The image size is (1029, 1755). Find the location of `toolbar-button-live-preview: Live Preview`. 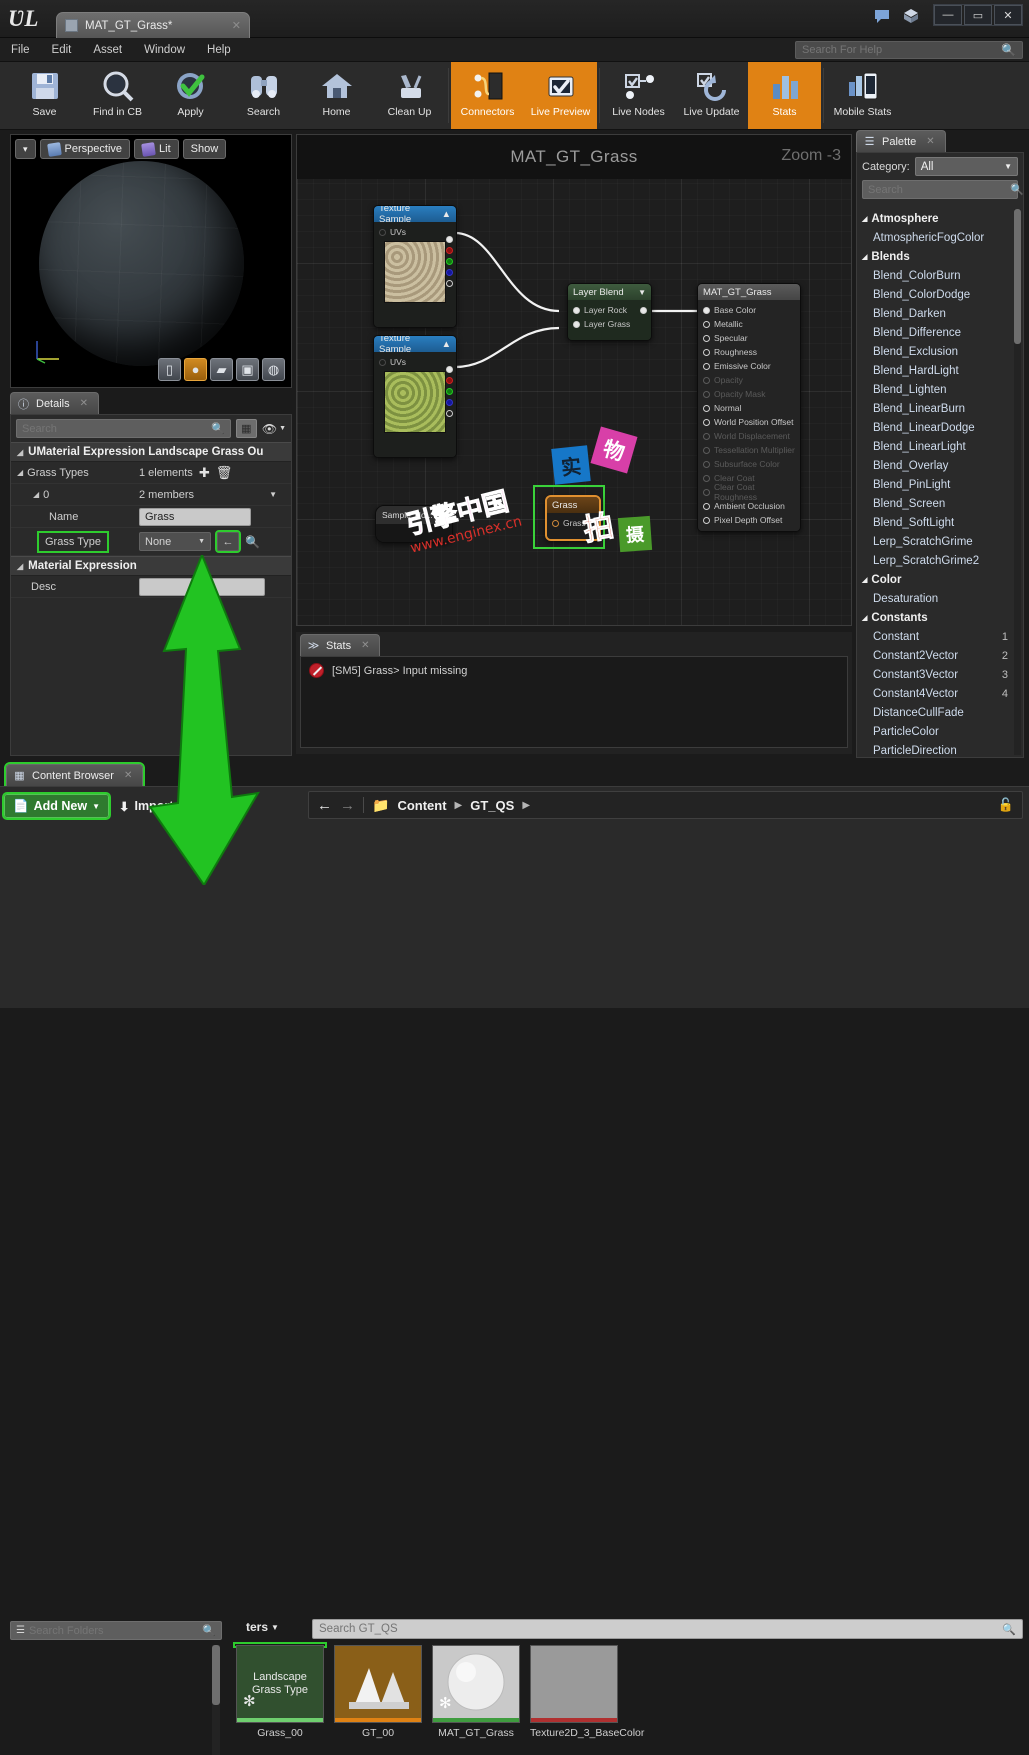

toolbar-button-live-preview: Live Preview is located at coordinates (560, 95).